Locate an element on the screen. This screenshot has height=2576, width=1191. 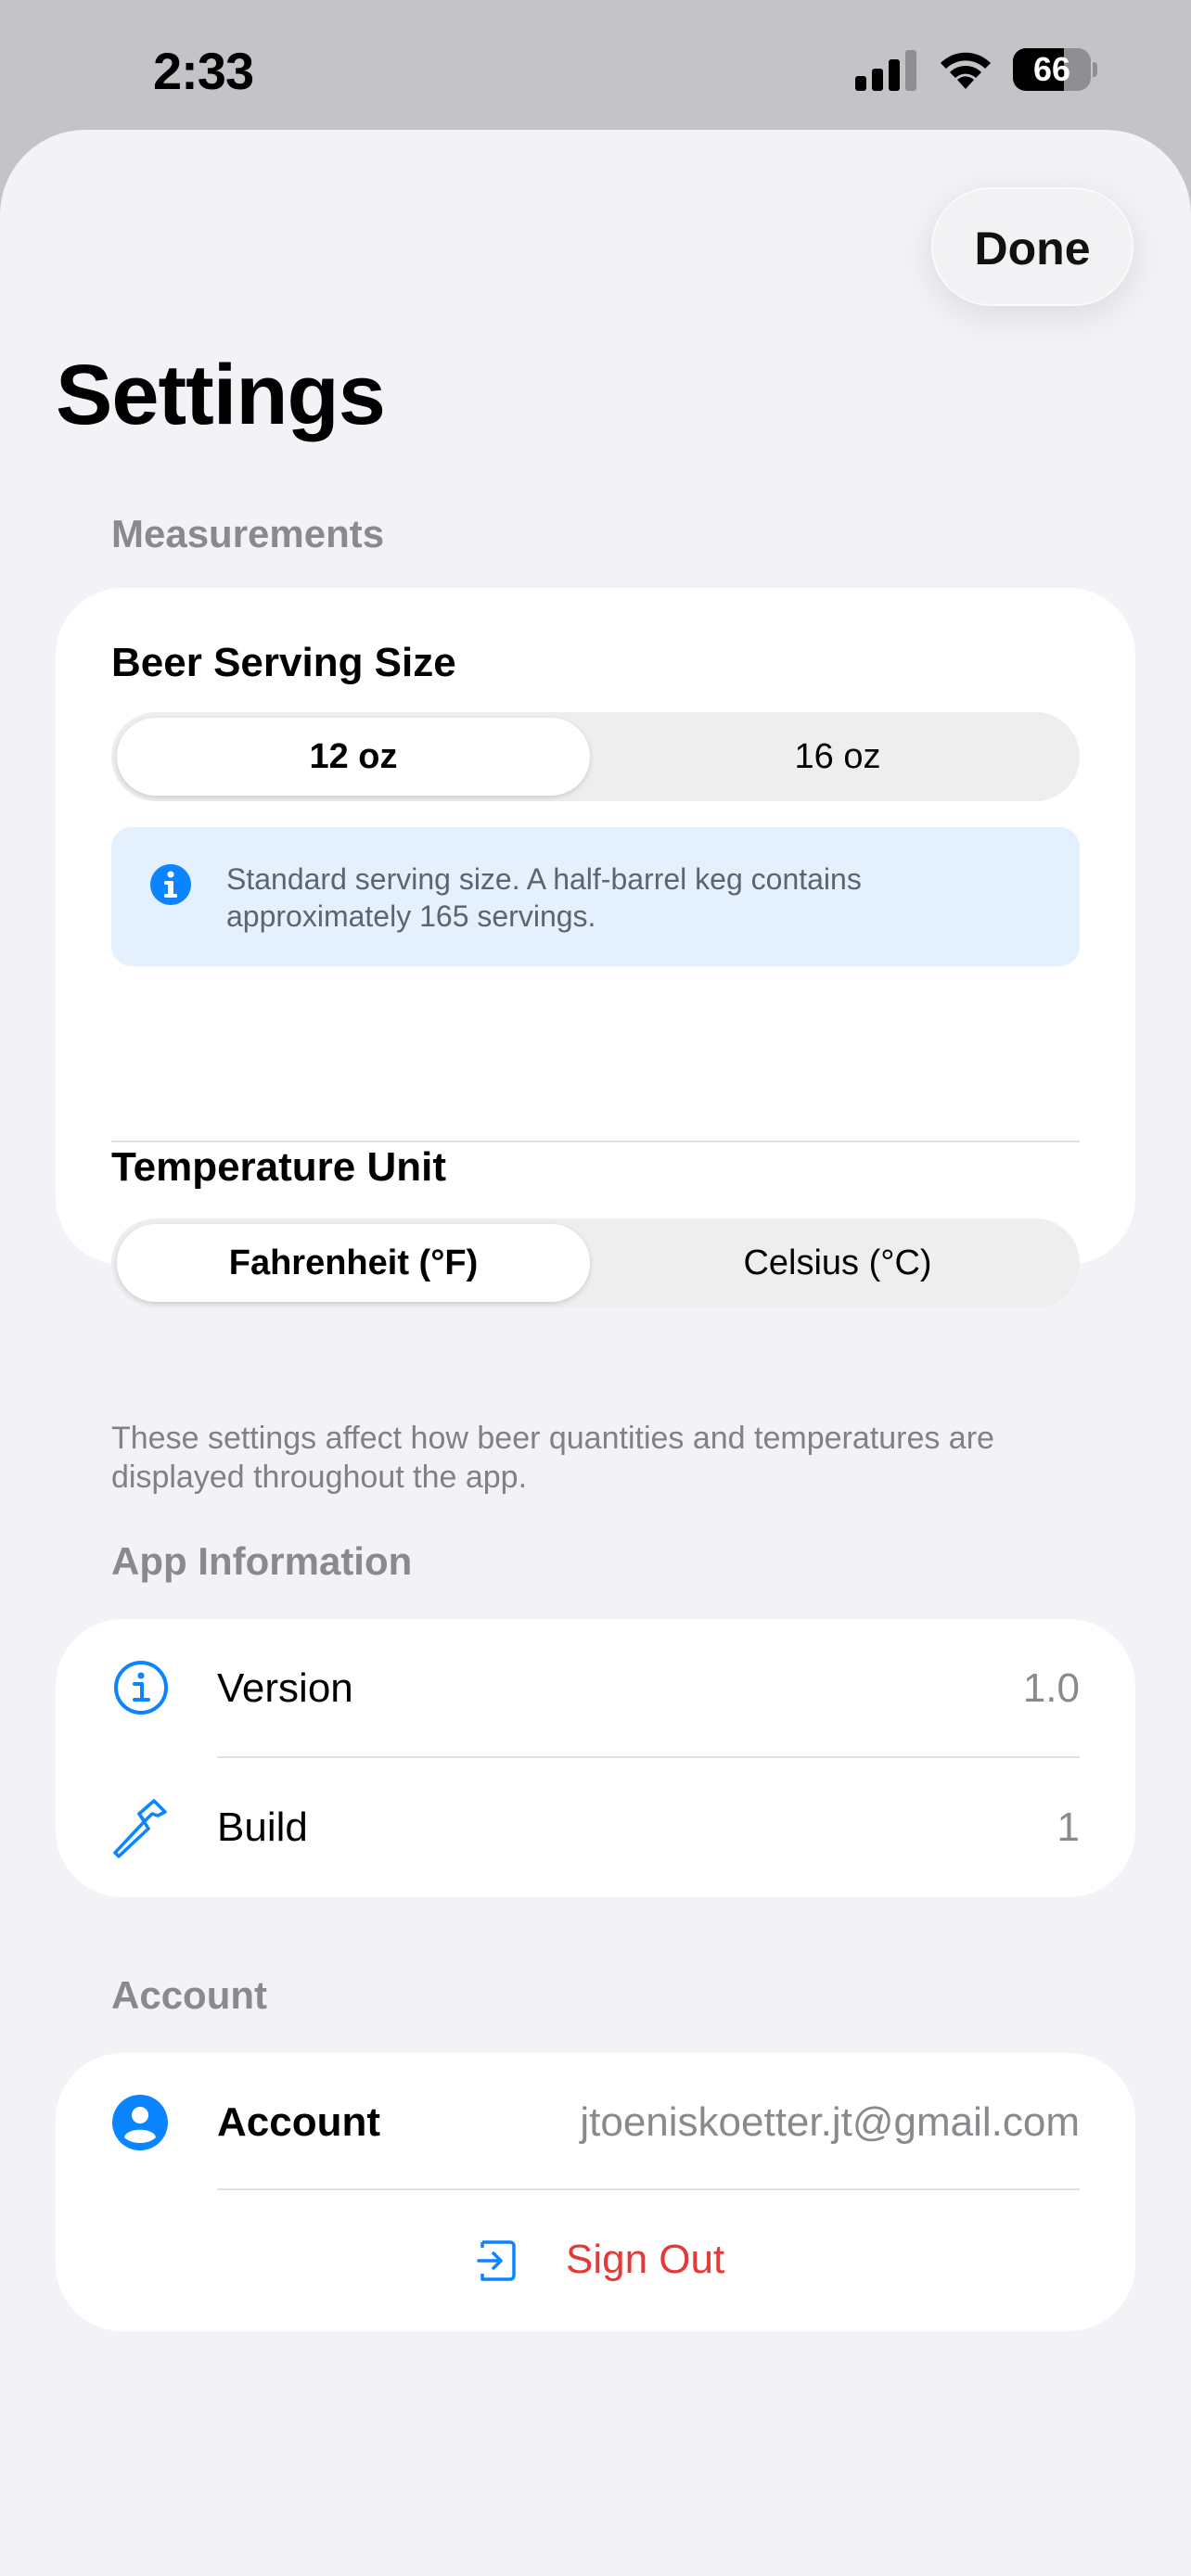
battery-shell: 66 is located at coordinates (1052, 69).